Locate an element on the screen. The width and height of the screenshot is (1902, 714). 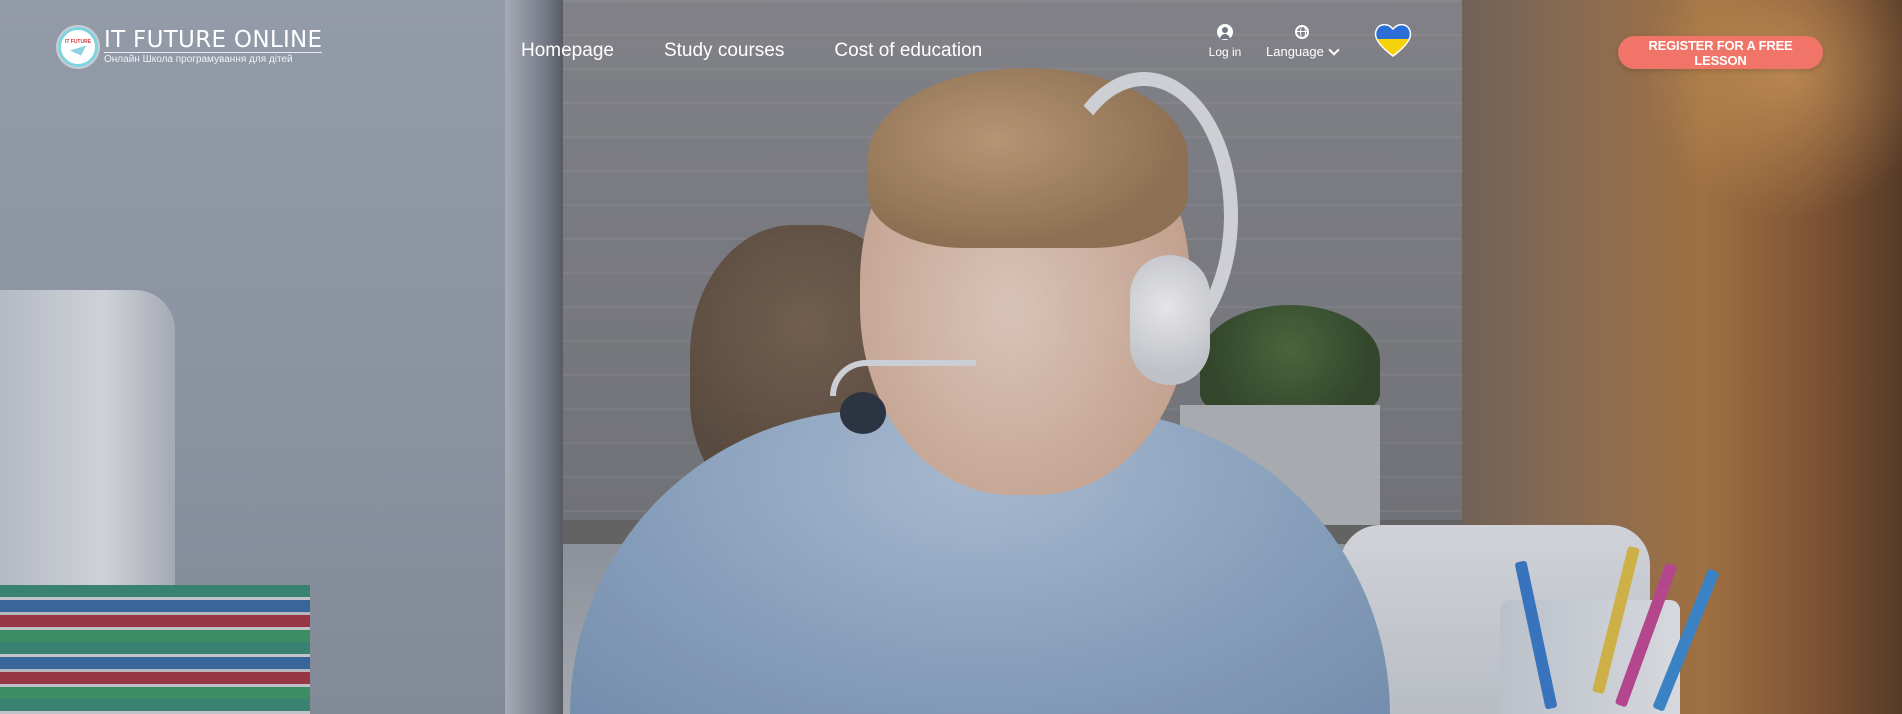
ukraine-heart-icon is located at coordinates (1393, 40).